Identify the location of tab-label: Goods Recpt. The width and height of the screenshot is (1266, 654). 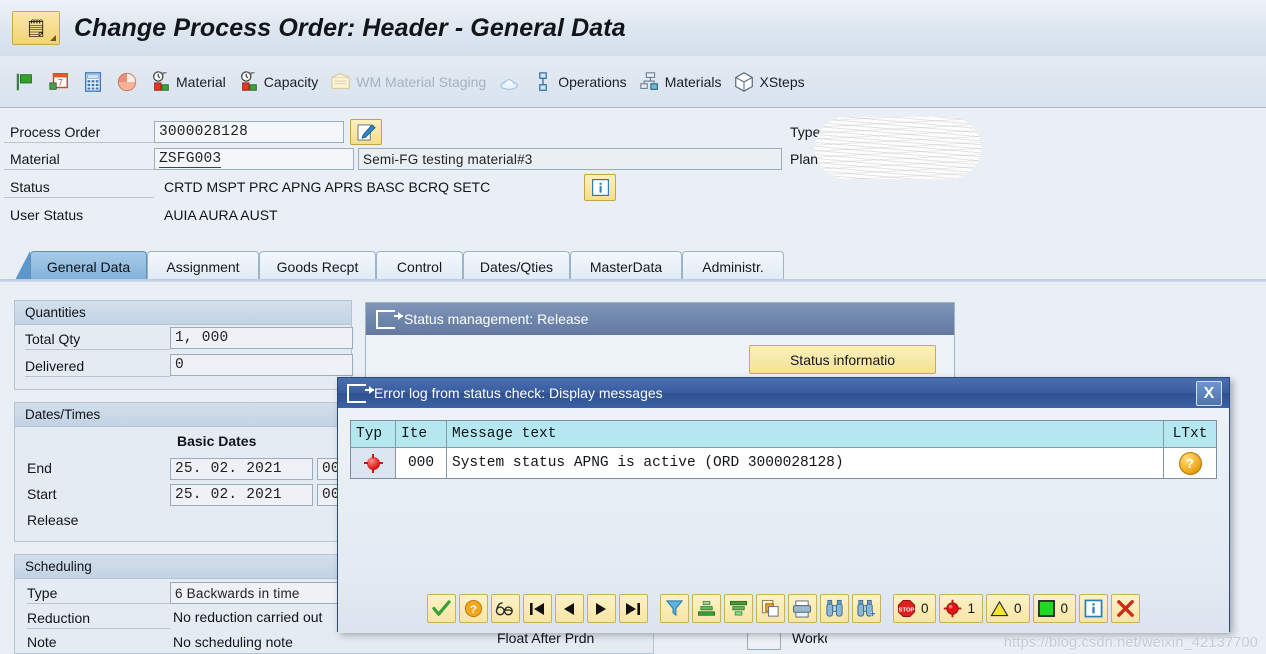
(317, 267).